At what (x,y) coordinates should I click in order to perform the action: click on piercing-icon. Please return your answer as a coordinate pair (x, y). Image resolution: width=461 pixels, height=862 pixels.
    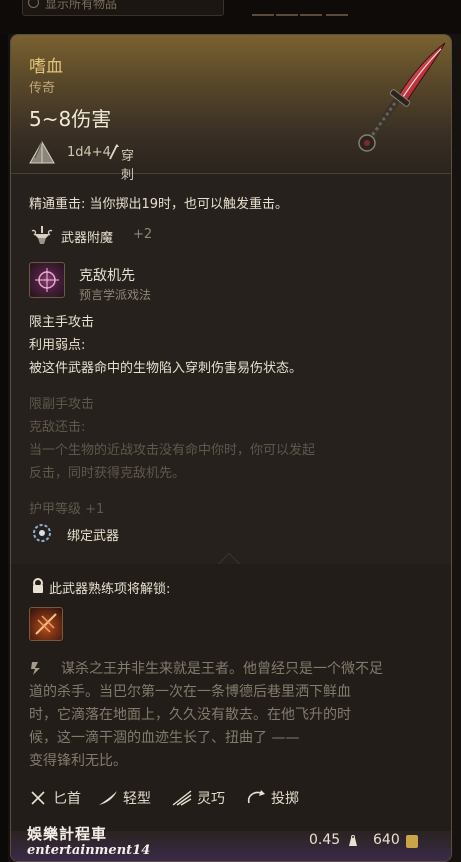
    Looking at the image, I should click on (114, 152).